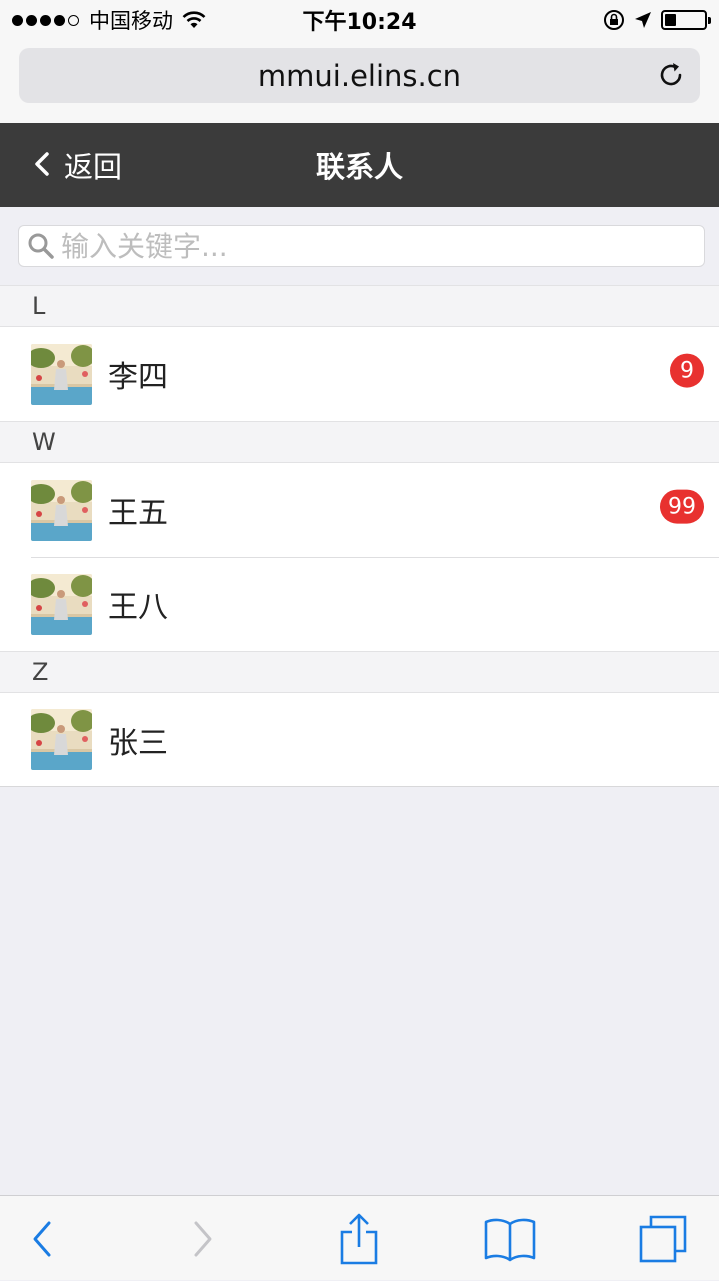 This screenshot has height=1281, width=719. I want to click on toolbar-forward-button, so click(203, 1238).